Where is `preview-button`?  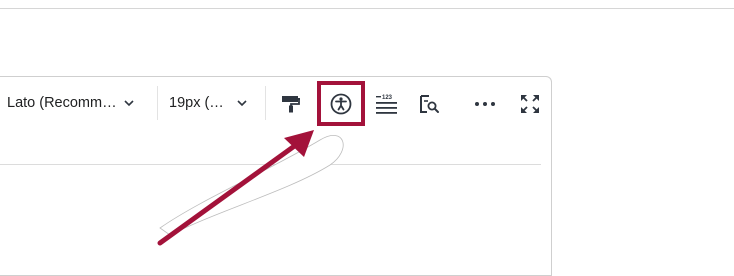
preview-button is located at coordinates (429, 104).